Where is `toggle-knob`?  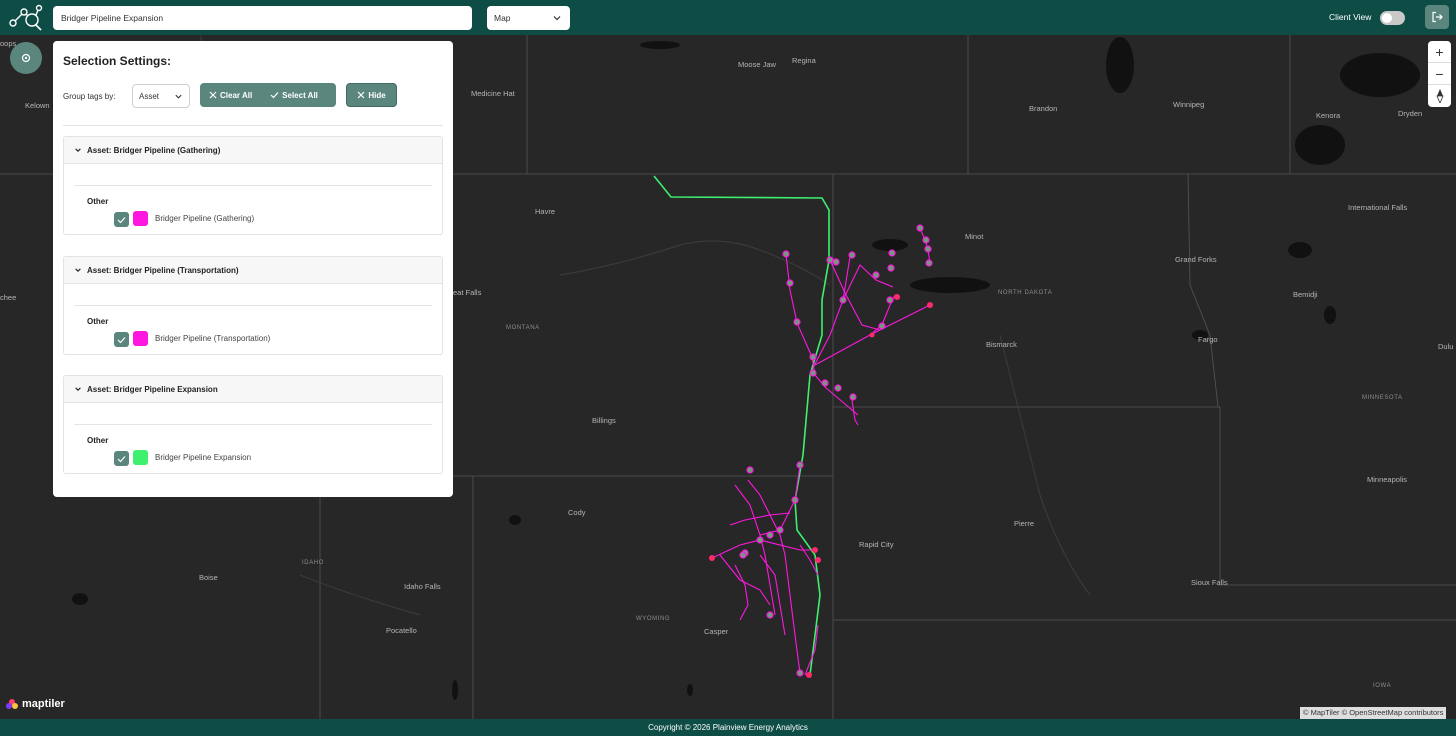 toggle-knob is located at coordinates (1387, 18).